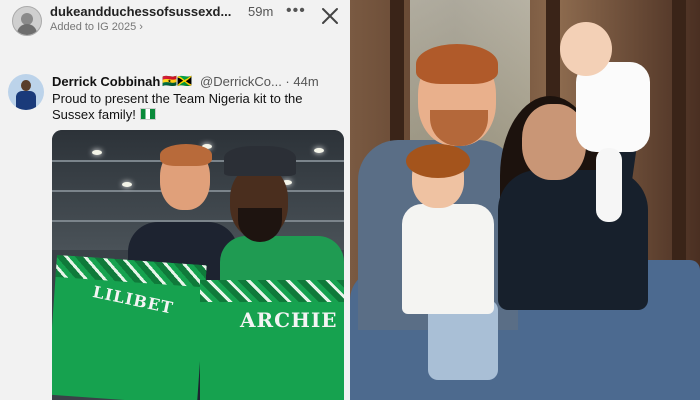 Image resolution: width=700 pixels, height=400 pixels. Describe the element at coordinates (27, 29) in the screenshot. I see `avatar-body` at that location.